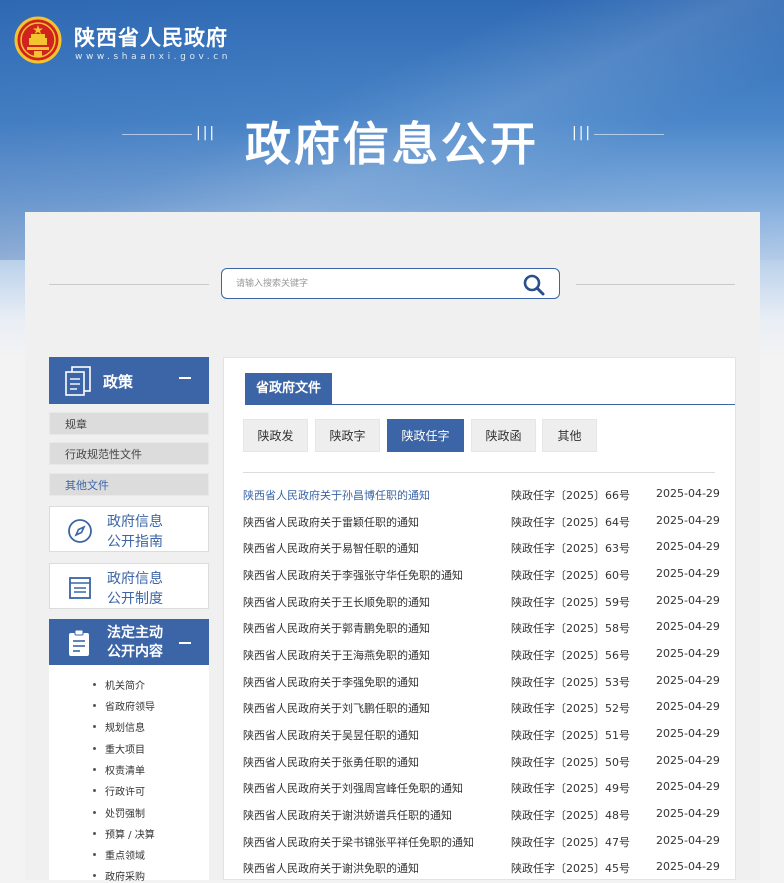 The width and height of the screenshot is (784, 883). What do you see at coordinates (336, 708) in the screenshot?
I see `doc-title: 陕西省人民政府关于刘飞鹏任职的通知` at bounding box center [336, 708].